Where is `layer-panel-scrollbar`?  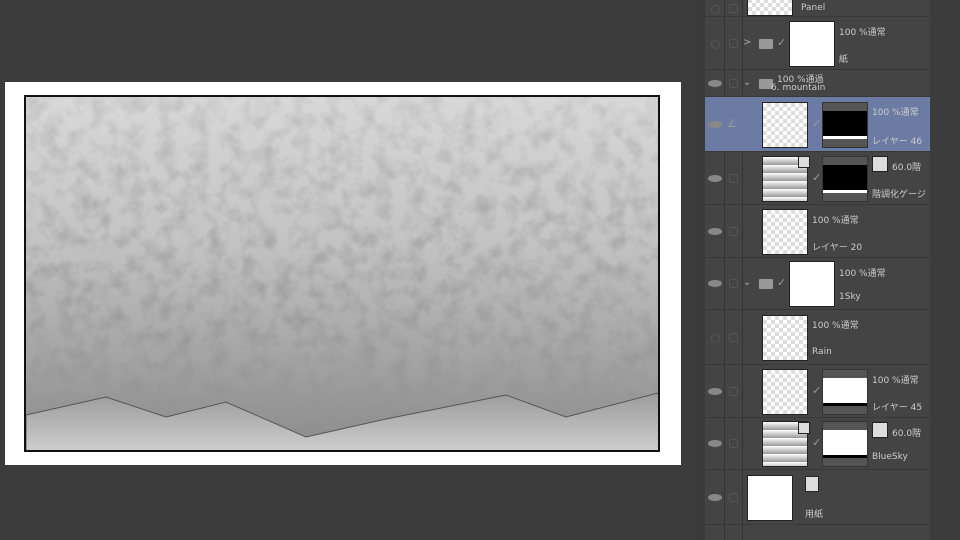 layer-panel-scrollbar is located at coordinates (945, 270).